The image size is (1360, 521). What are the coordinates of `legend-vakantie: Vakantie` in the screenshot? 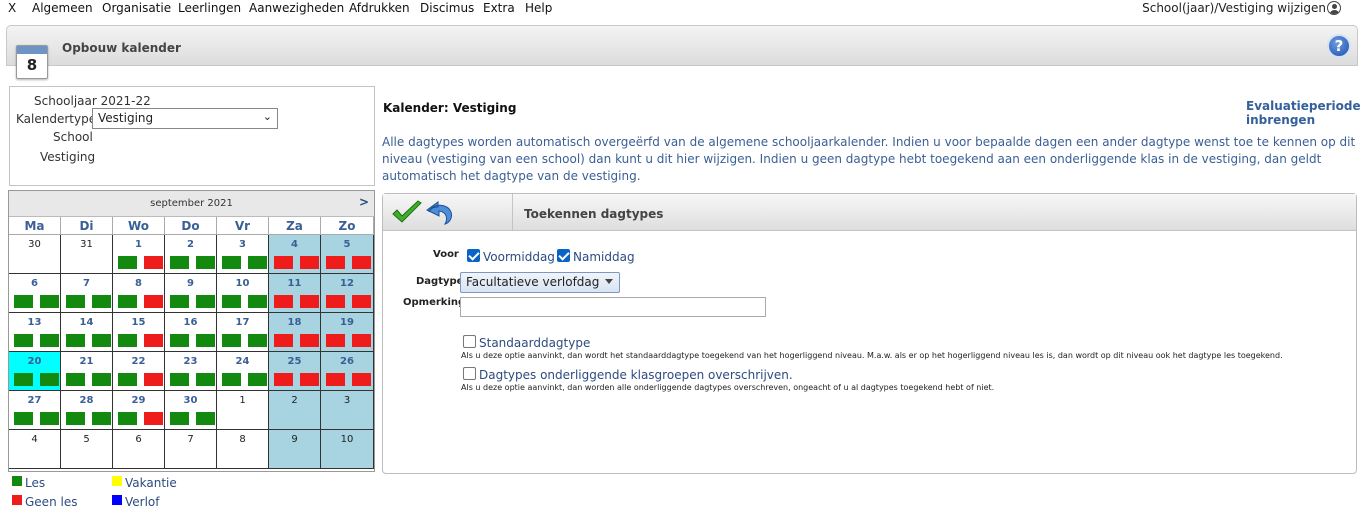 It's located at (151, 483).